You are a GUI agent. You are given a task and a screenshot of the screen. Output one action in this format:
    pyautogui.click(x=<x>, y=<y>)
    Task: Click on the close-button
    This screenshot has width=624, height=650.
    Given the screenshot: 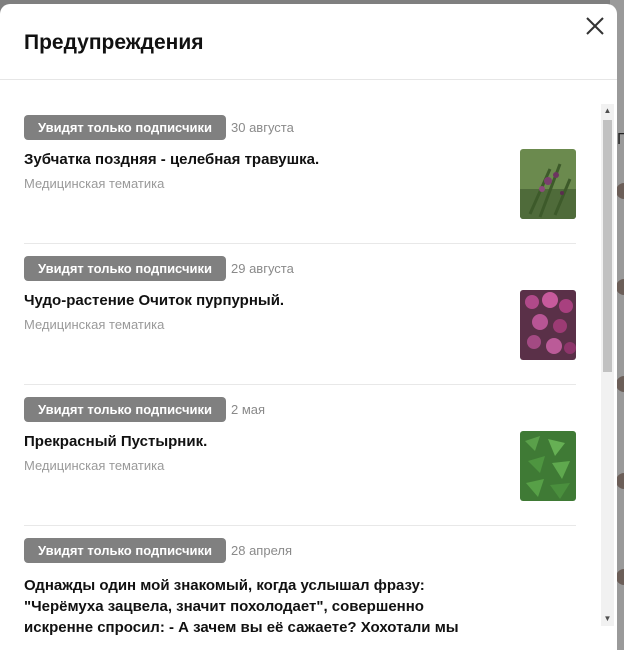 What is the action you would take?
    pyautogui.click(x=595, y=26)
    